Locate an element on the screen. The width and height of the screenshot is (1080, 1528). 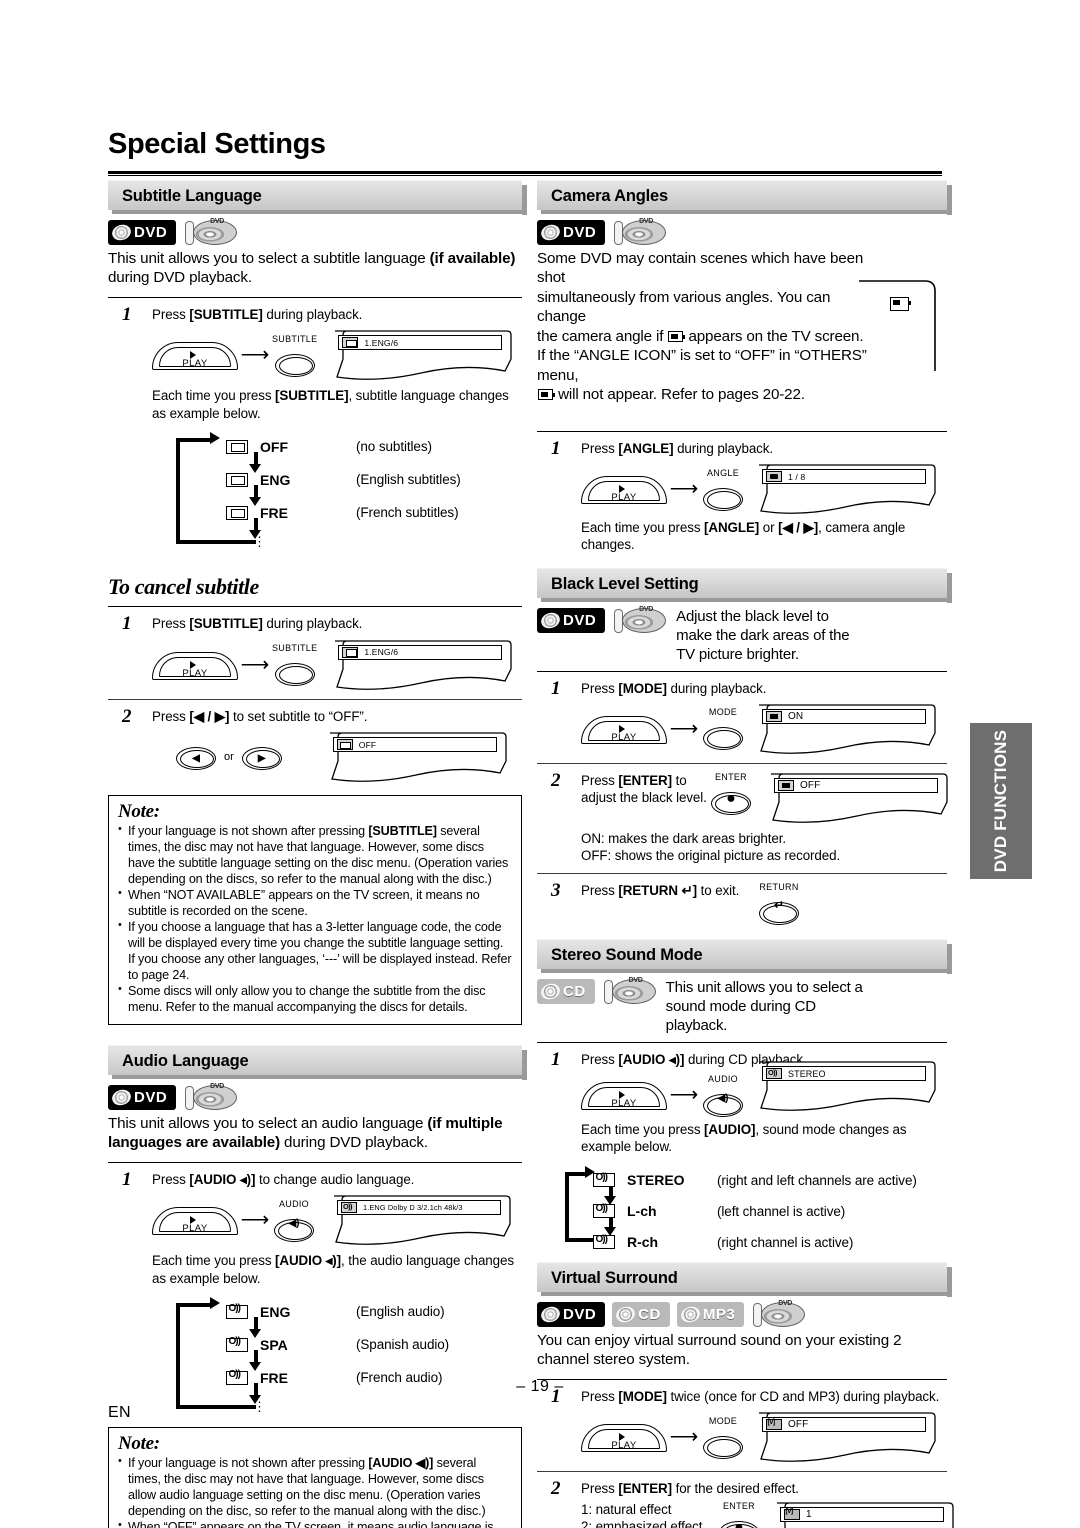
key-label: ENTER is located at coordinates (730, 776).